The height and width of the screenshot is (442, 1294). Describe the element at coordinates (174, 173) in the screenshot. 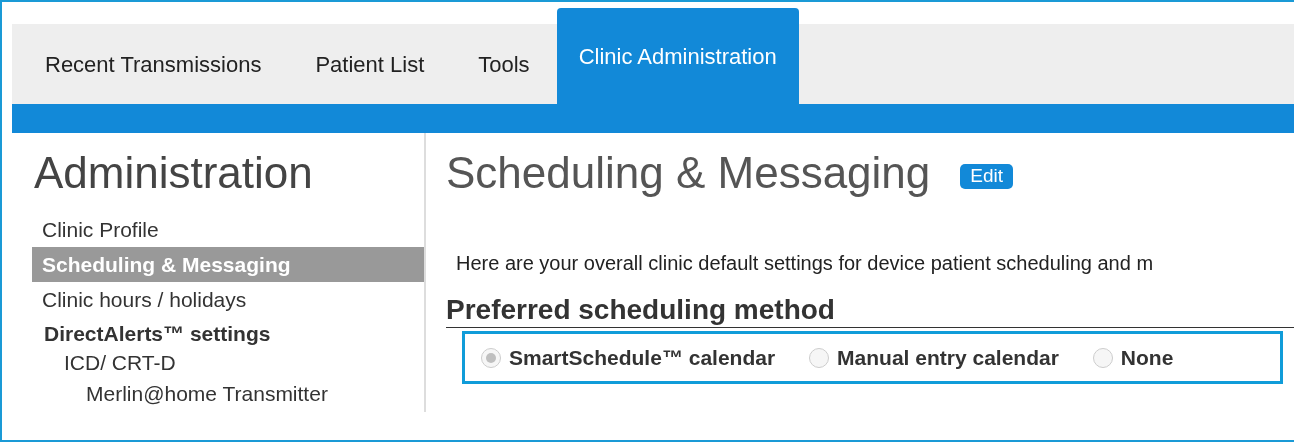

I see `sidebar-title: Administration` at that location.